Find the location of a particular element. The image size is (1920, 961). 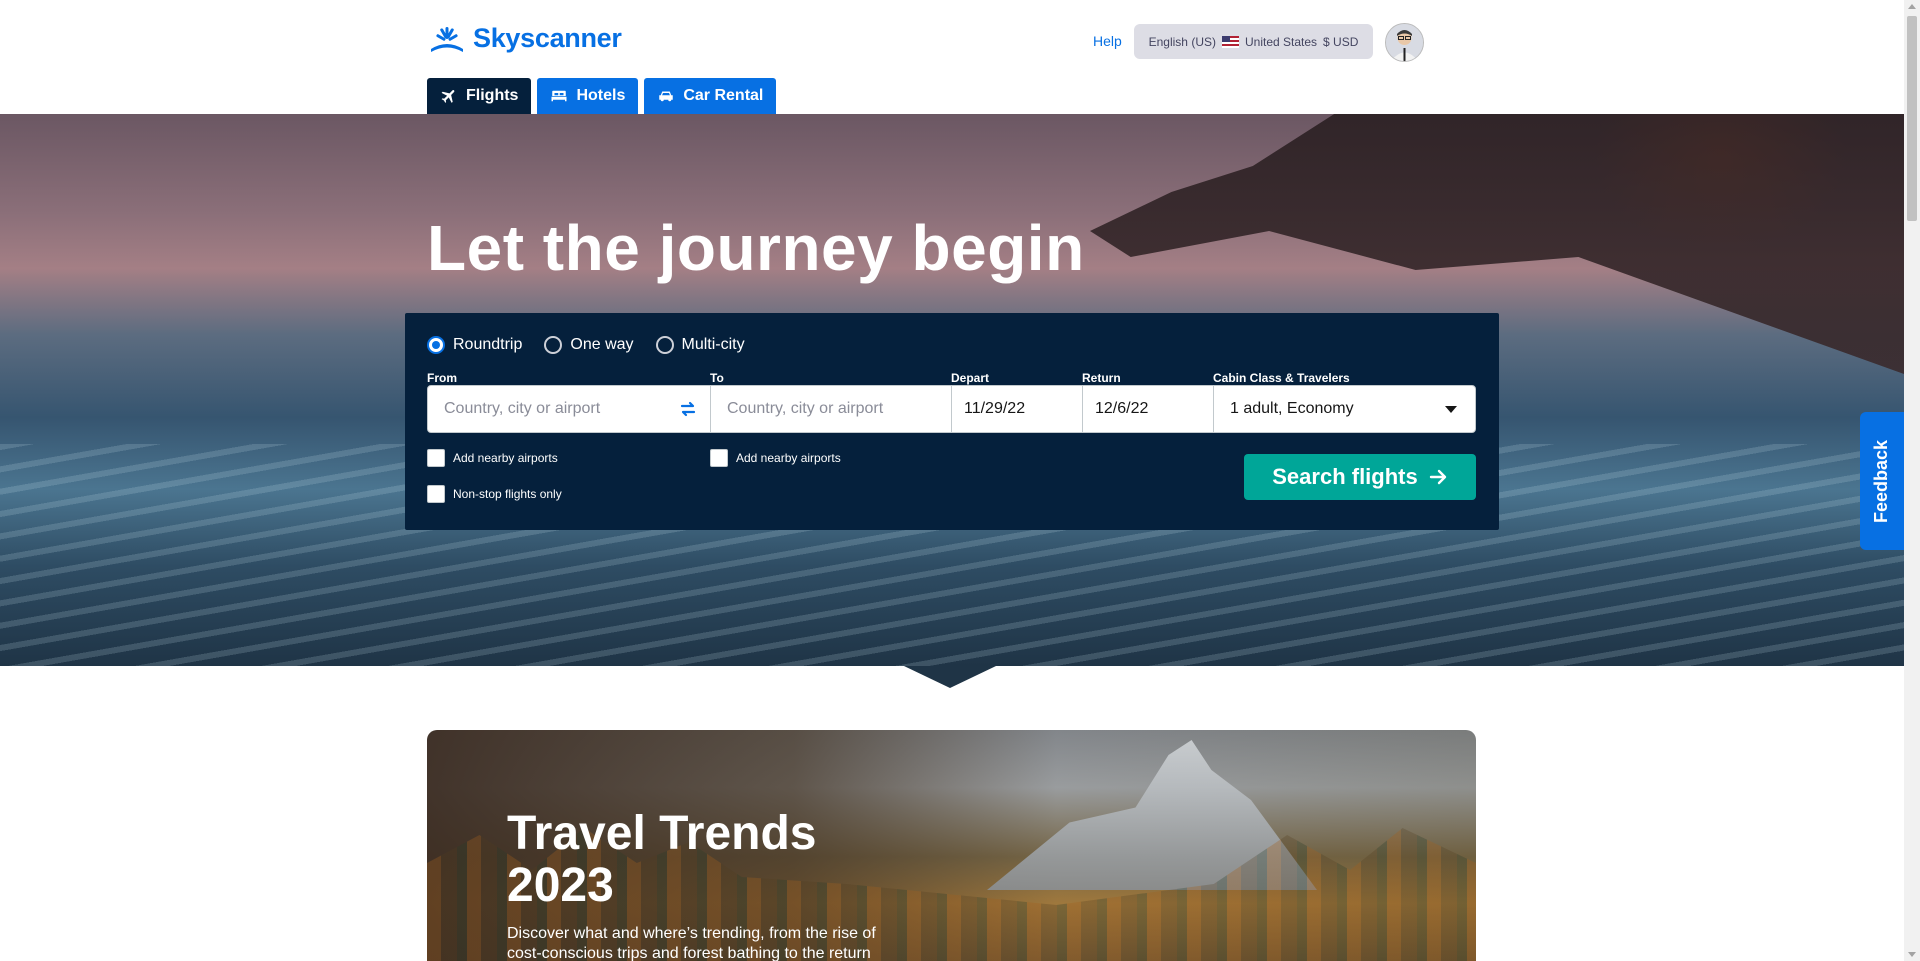

scrollbar-thumb is located at coordinates (1912, 118).